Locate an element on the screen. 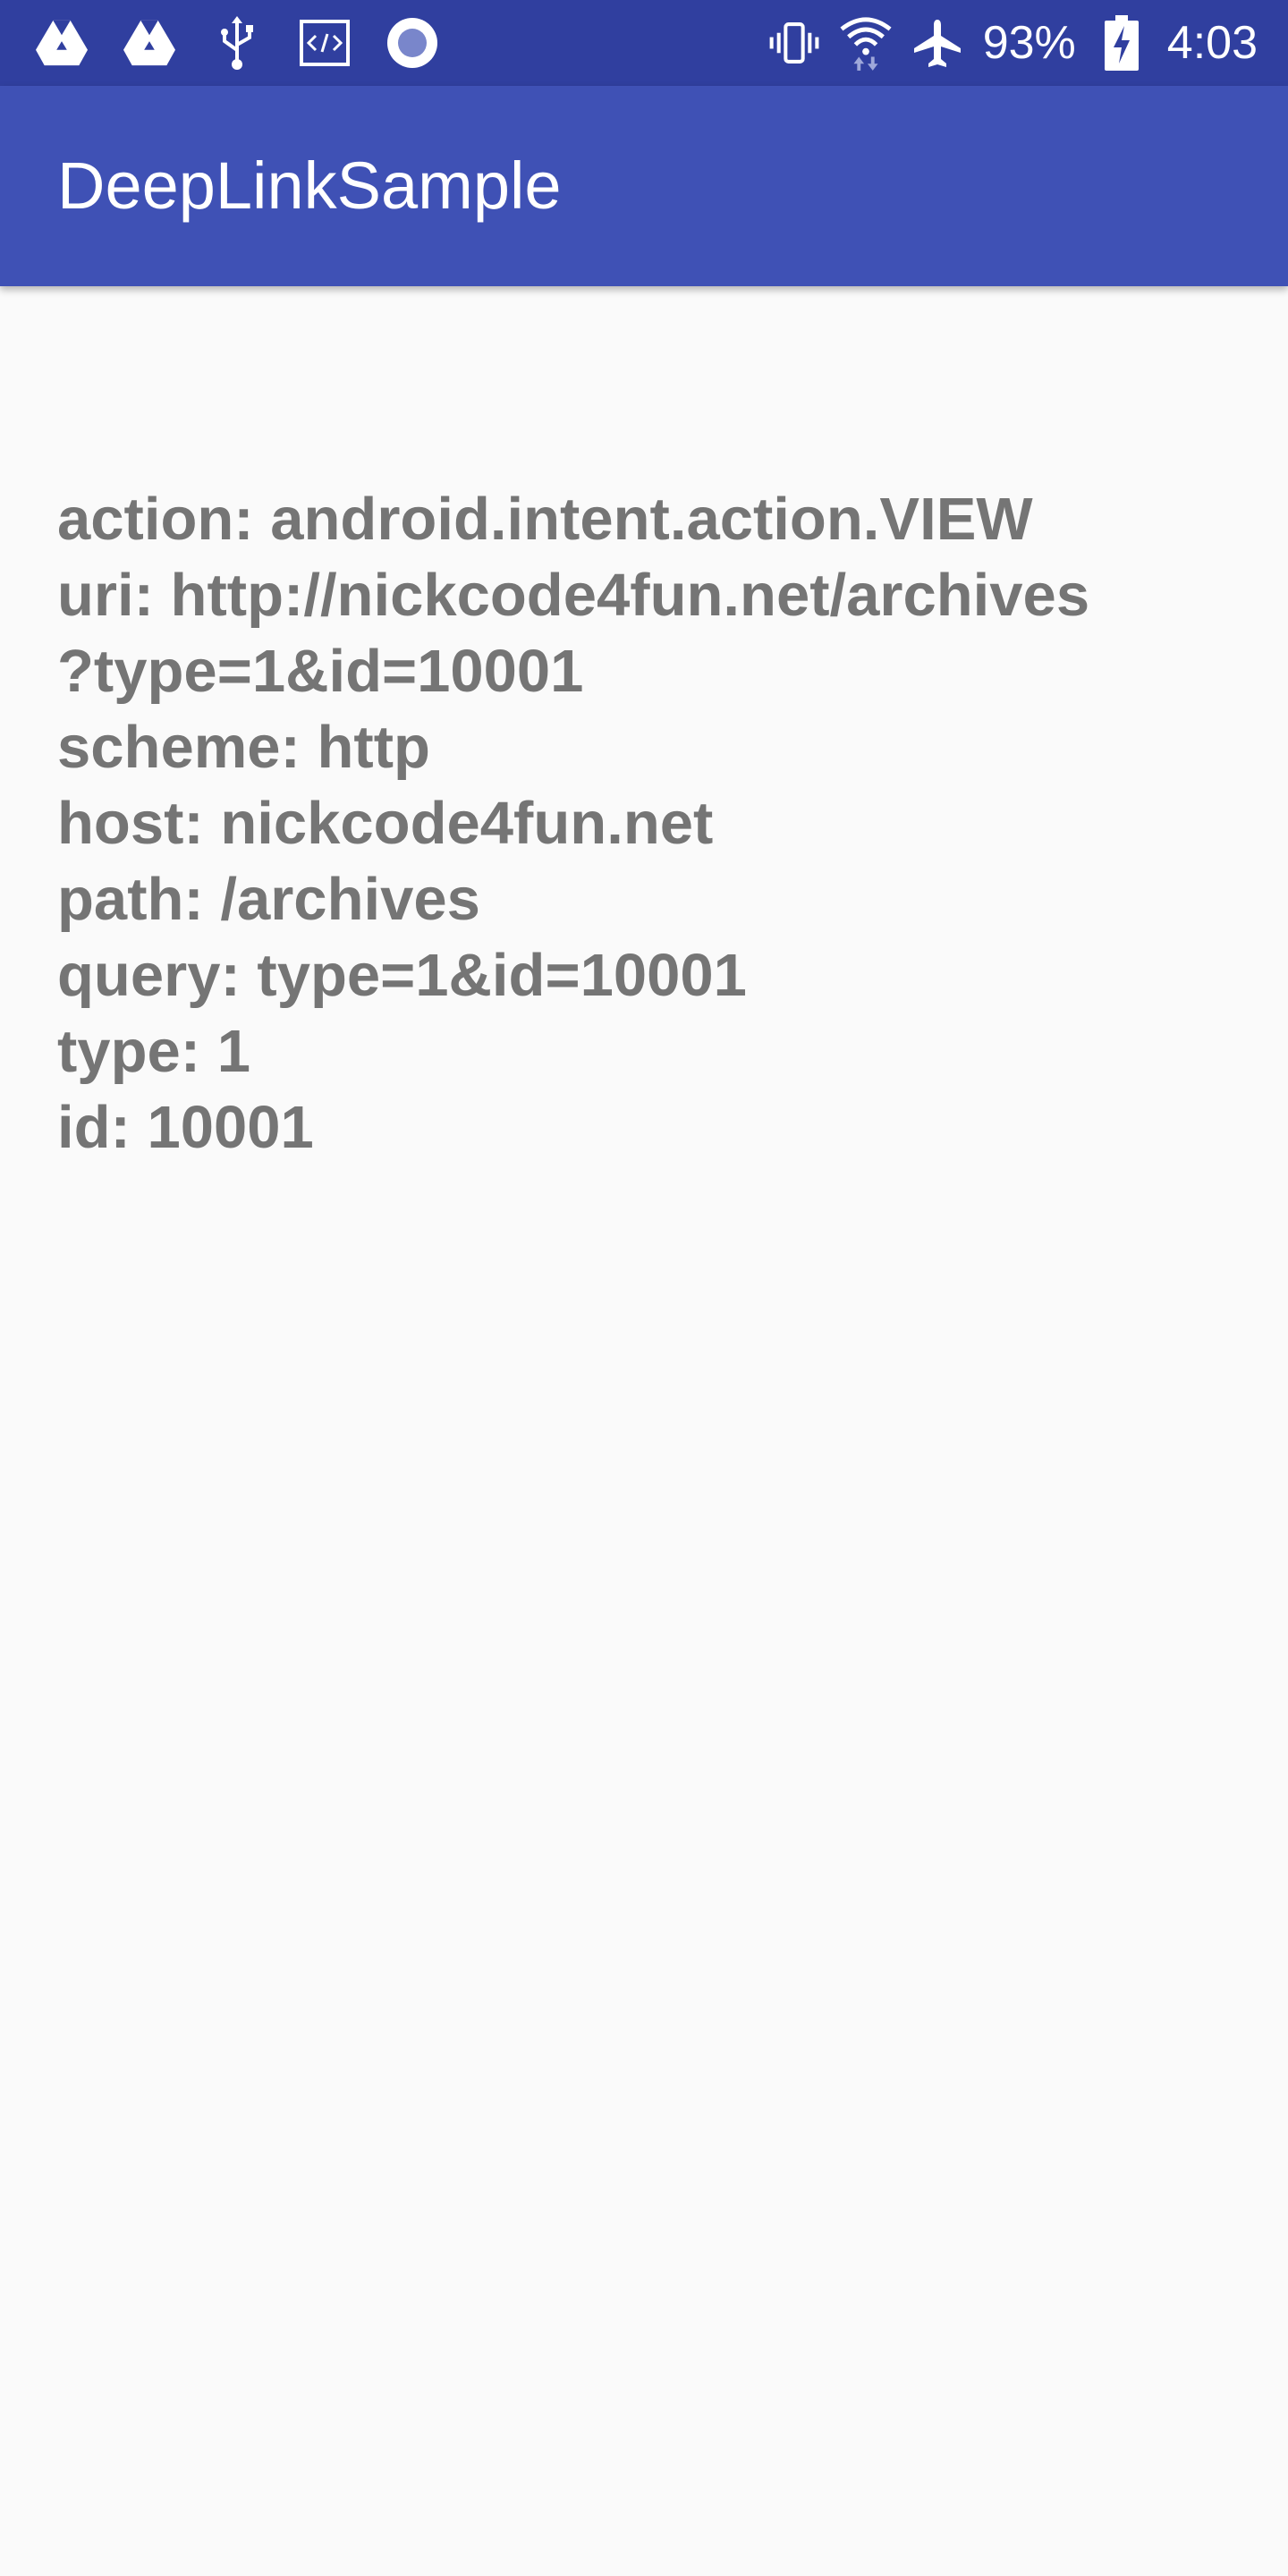  code-icon is located at coordinates (325, 43).